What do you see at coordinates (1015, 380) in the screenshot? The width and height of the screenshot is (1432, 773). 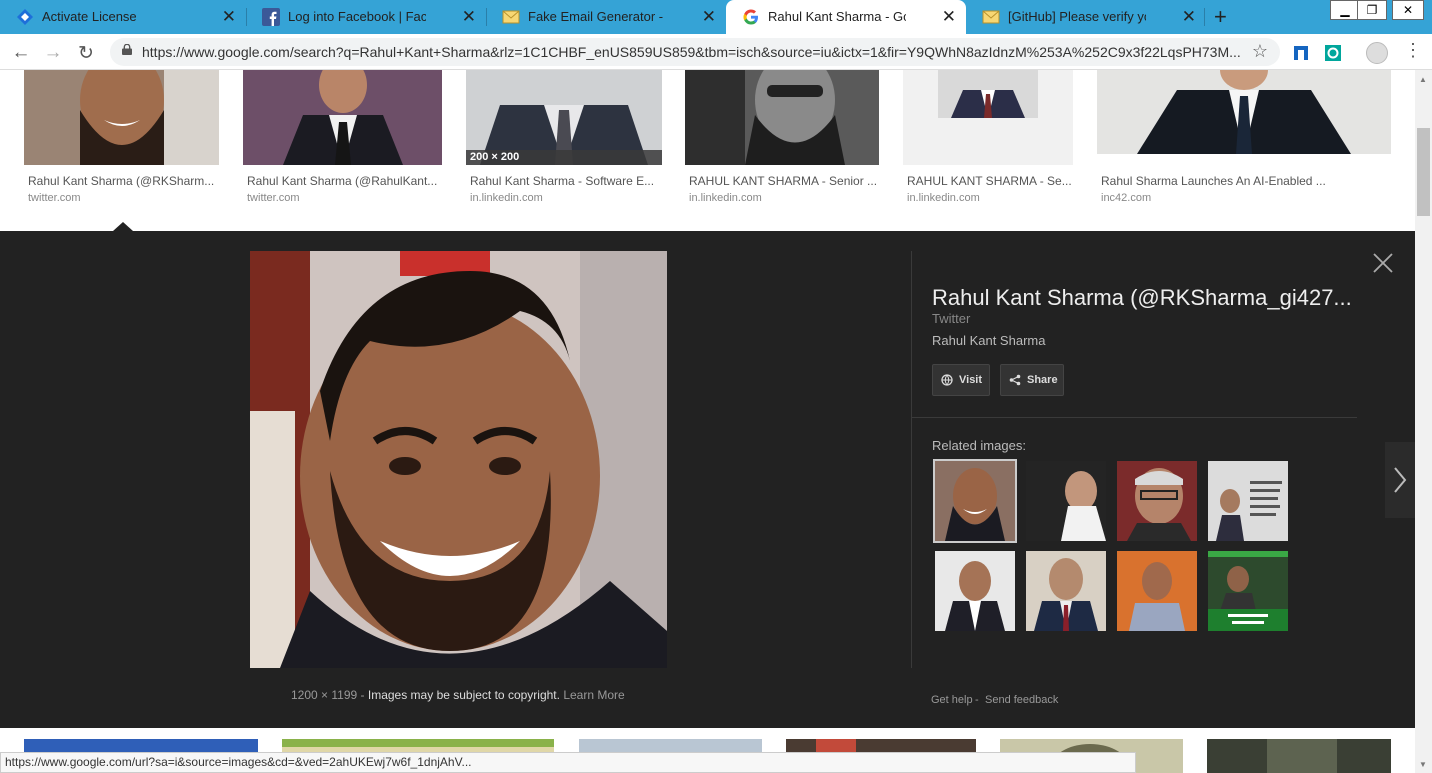 I see `share-icon` at bounding box center [1015, 380].